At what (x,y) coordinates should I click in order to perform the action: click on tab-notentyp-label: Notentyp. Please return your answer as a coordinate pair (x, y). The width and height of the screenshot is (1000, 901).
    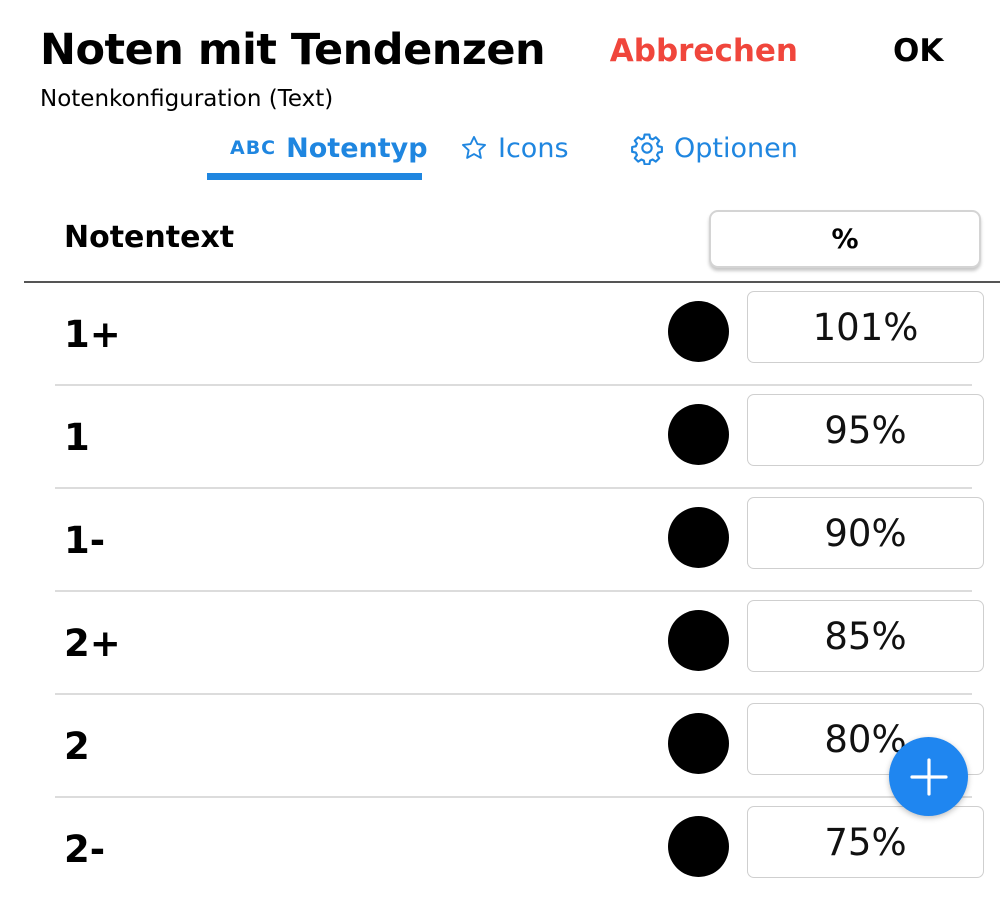
    Looking at the image, I should click on (357, 148).